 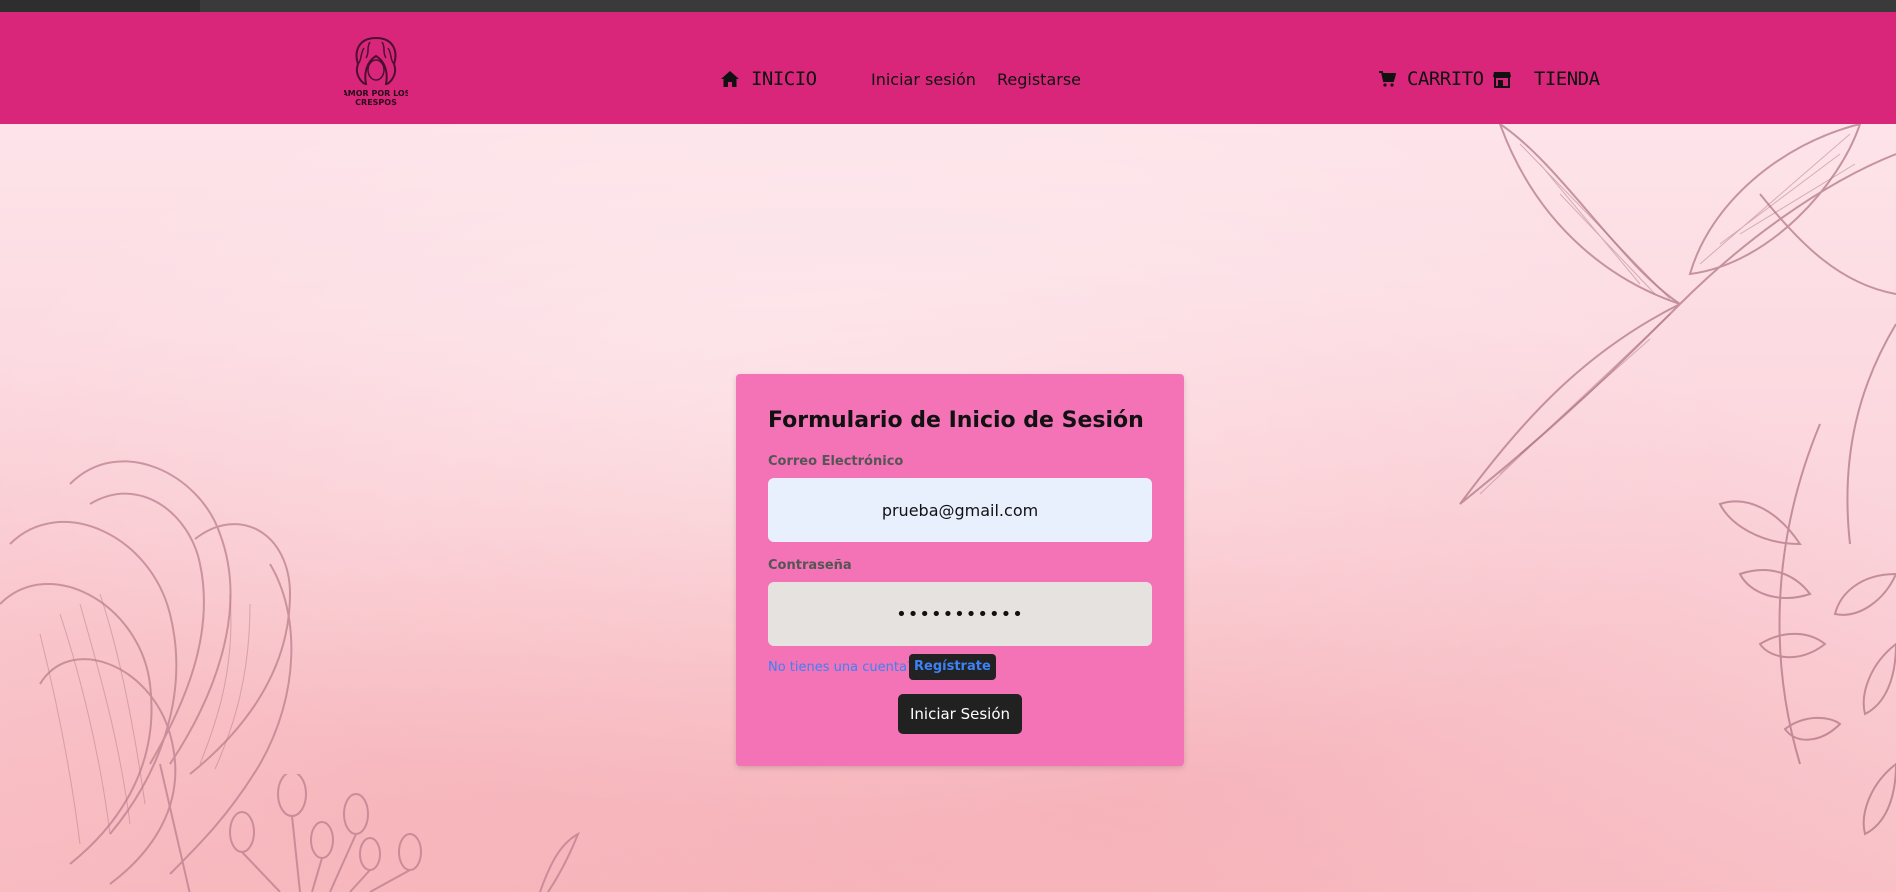 I want to click on svg-text: AMOR POR LOS, so click(x=376, y=93).